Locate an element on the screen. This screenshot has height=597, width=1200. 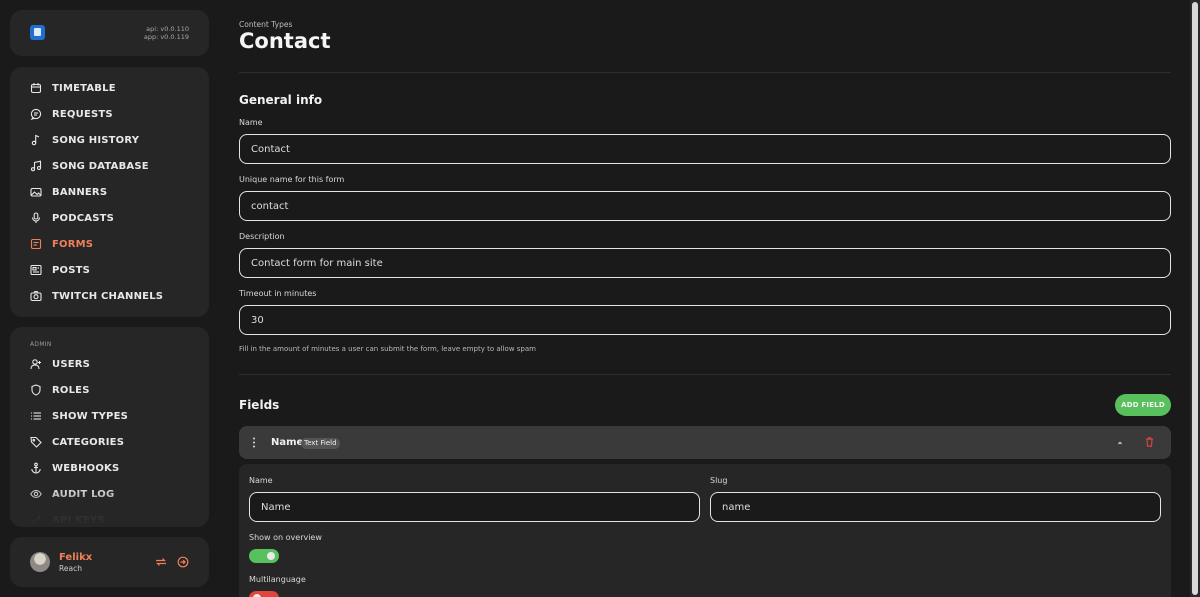
fields-heading: Fields is located at coordinates (259, 405).